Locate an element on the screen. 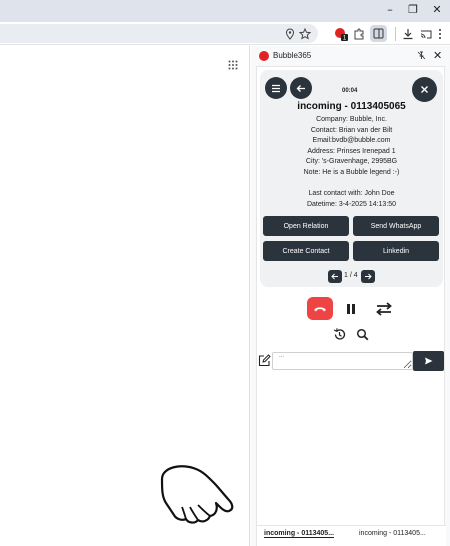 This screenshot has width=450, height=546. history-button is located at coordinates (339, 334).